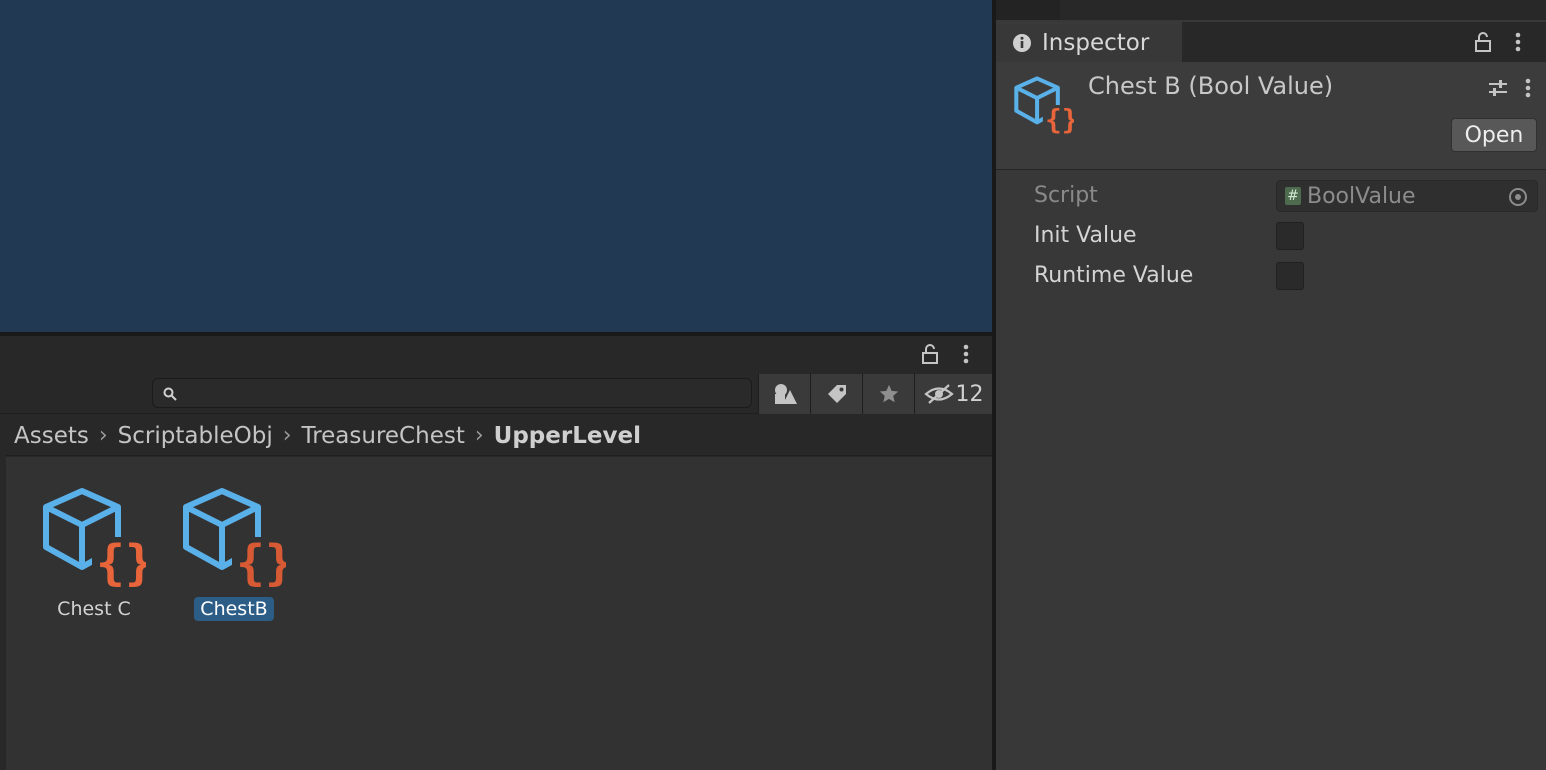  I want to click on project-tab-bar, so click(496, 354).